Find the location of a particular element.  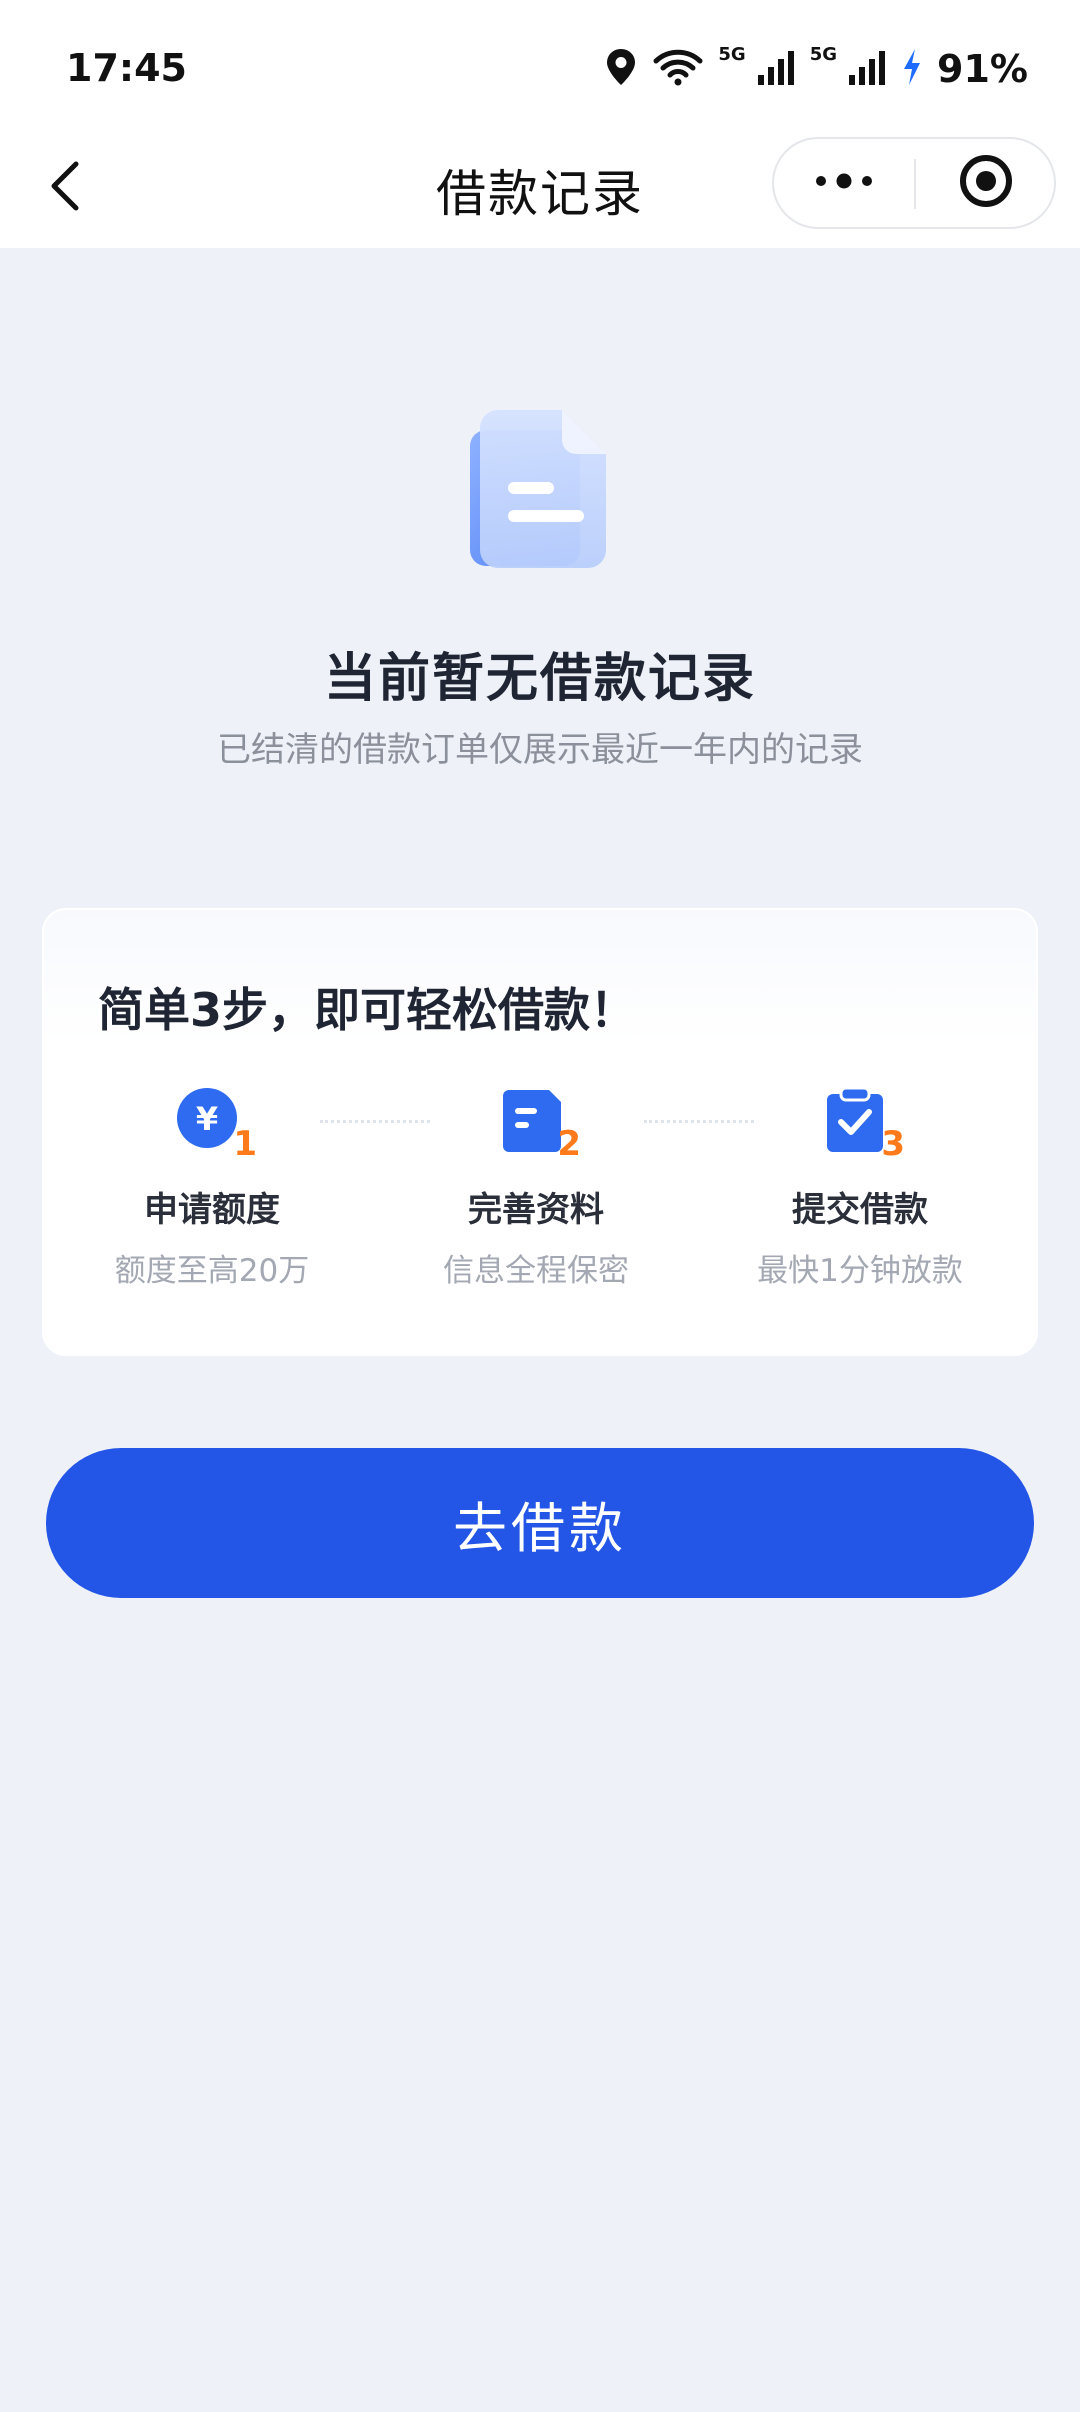

status-icons: 5G 5G 91% is located at coordinates (816, 69).